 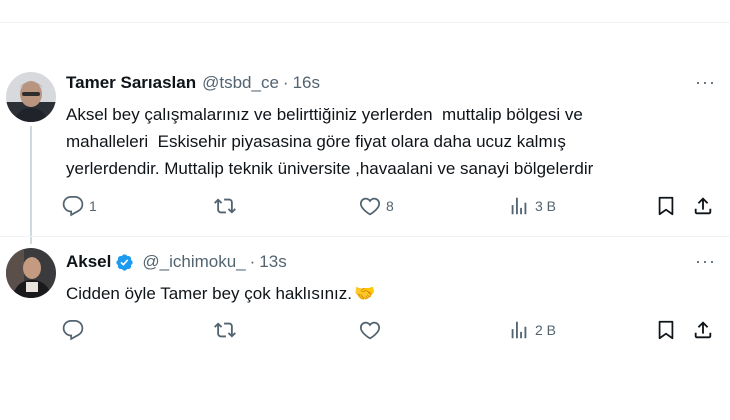 I want to click on bookmark-icon, so click(x=666, y=330).